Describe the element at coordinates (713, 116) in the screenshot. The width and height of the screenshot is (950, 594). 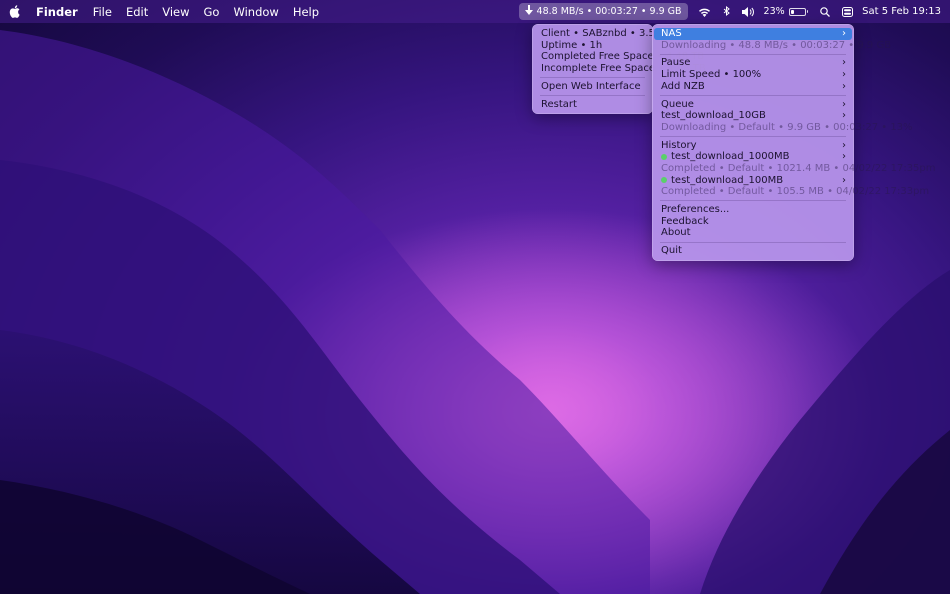
I see `queue-download-name: test_download_10GB` at that location.